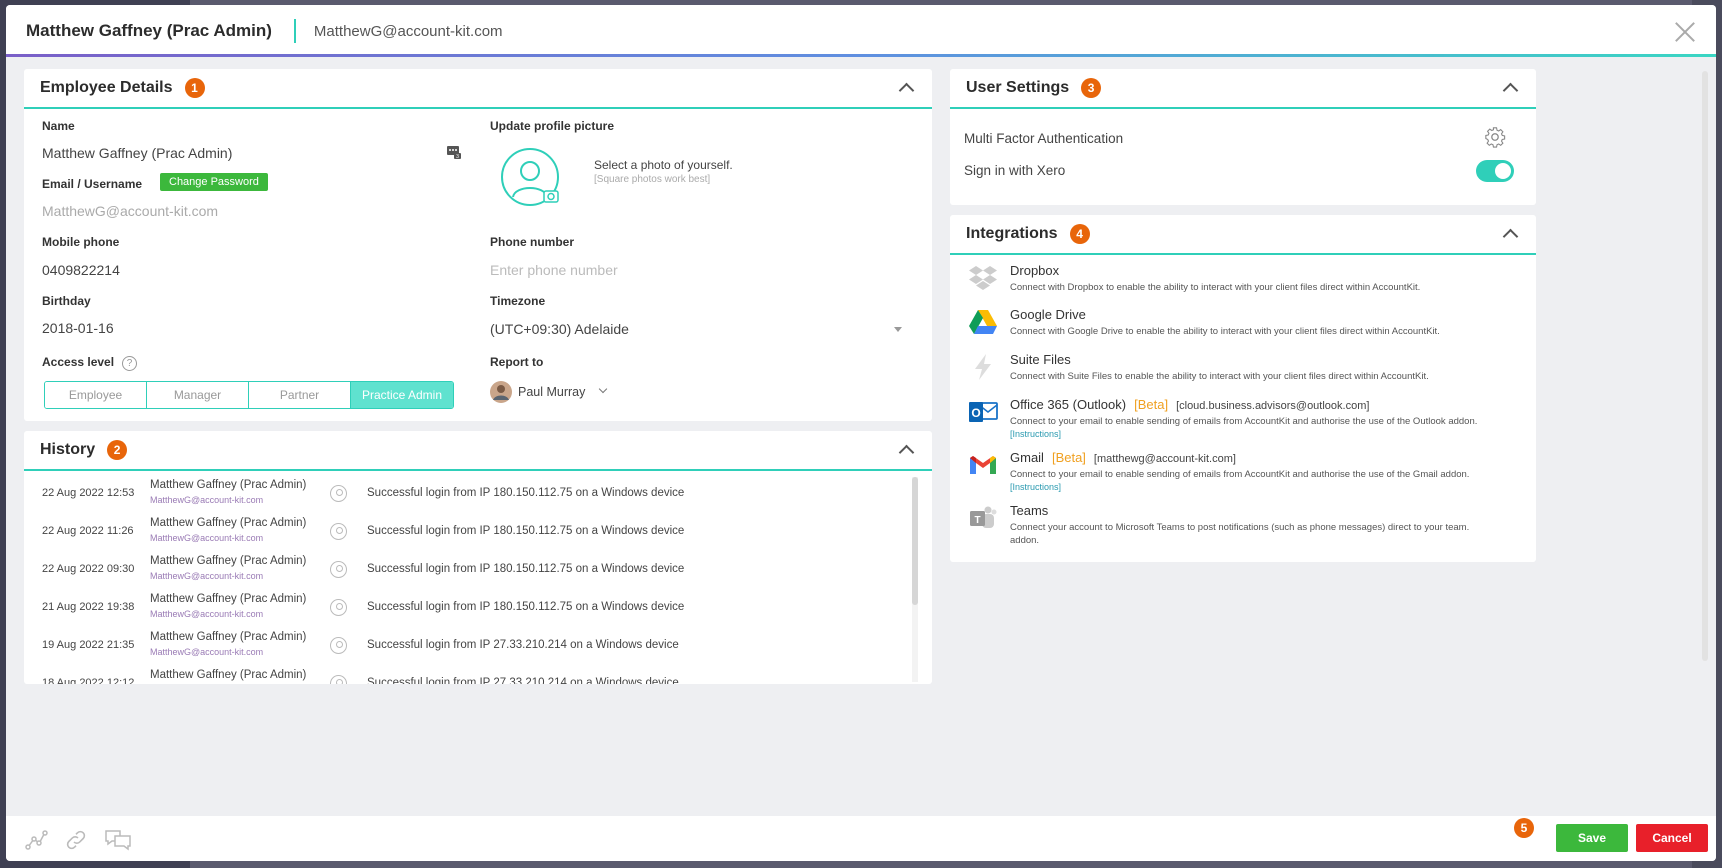  What do you see at coordinates (1672, 838) in the screenshot?
I see `cancel-button: Cancel` at bounding box center [1672, 838].